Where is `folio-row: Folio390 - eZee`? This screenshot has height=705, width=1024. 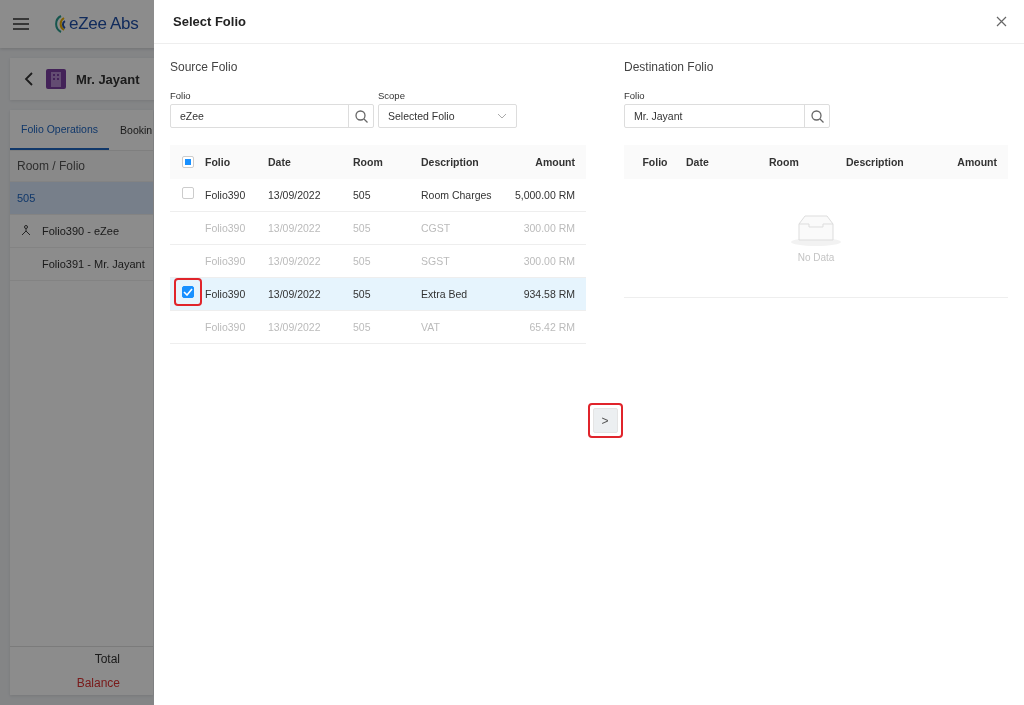 folio-row: Folio390 - eZee is located at coordinates (81, 231).